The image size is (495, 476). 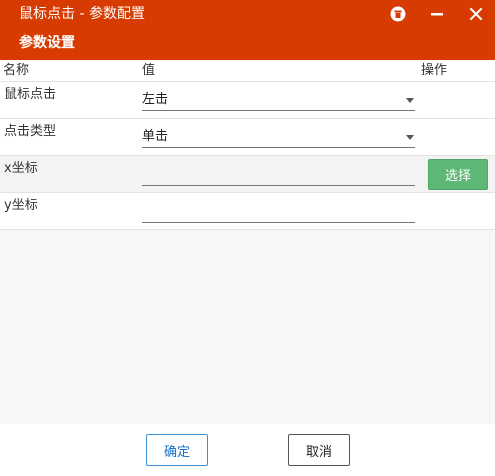 I want to click on ok-button: 确定, so click(x=177, y=450).